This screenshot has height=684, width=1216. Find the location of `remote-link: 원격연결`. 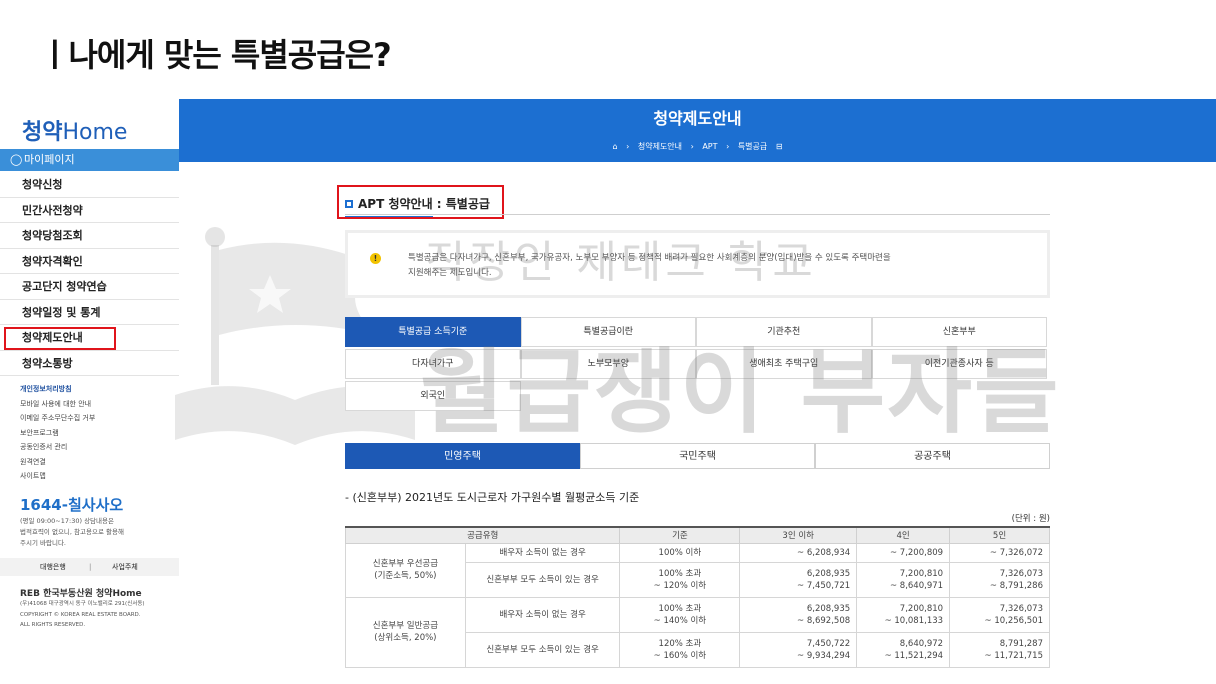

remote-link: 원격연결 is located at coordinates (57, 462).